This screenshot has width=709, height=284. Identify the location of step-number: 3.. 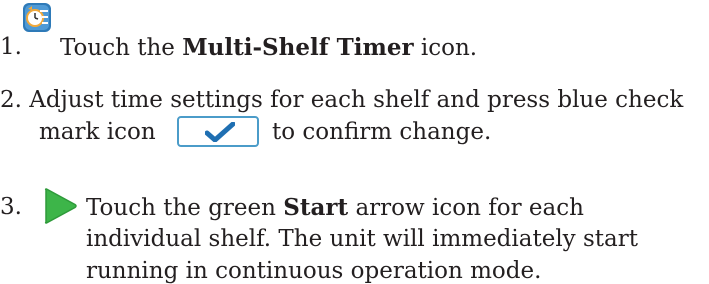
(11, 207).